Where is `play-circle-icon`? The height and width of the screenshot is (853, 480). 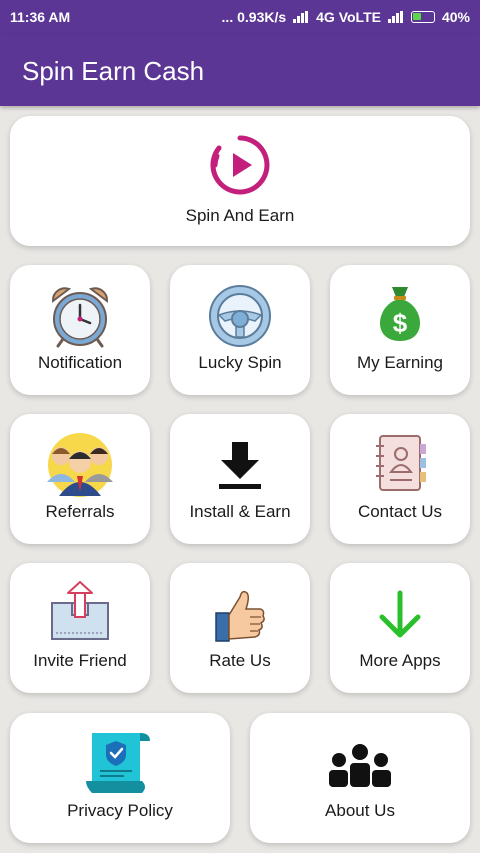 play-circle-icon is located at coordinates (240, 165).